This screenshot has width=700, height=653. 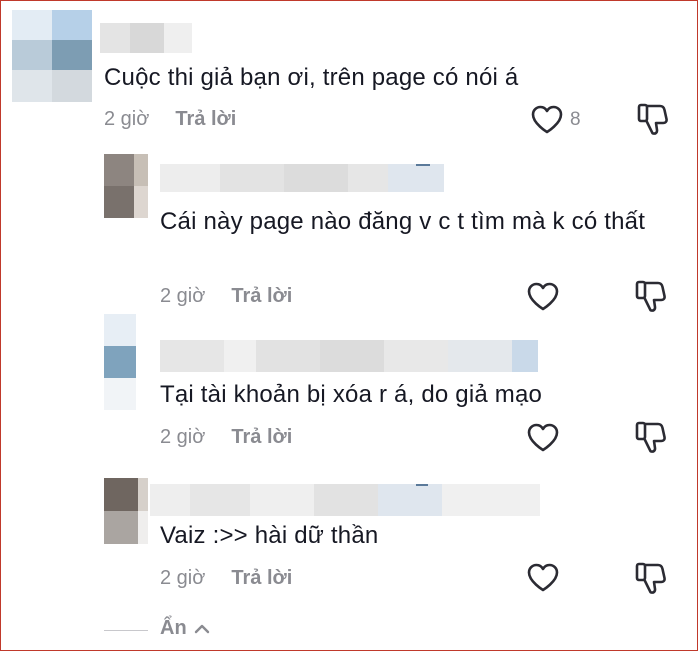 What do you see at coordinates (185, 628) in the screenshot?
I see `hide-replies-label: Ẩn` at bounding box center [185, 628].